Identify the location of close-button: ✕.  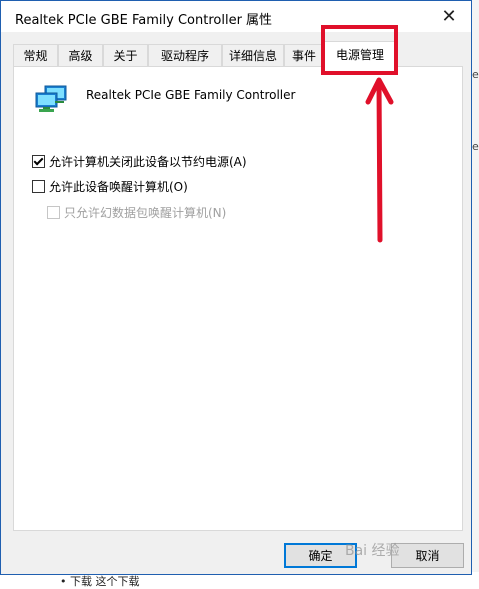
(449, 16).